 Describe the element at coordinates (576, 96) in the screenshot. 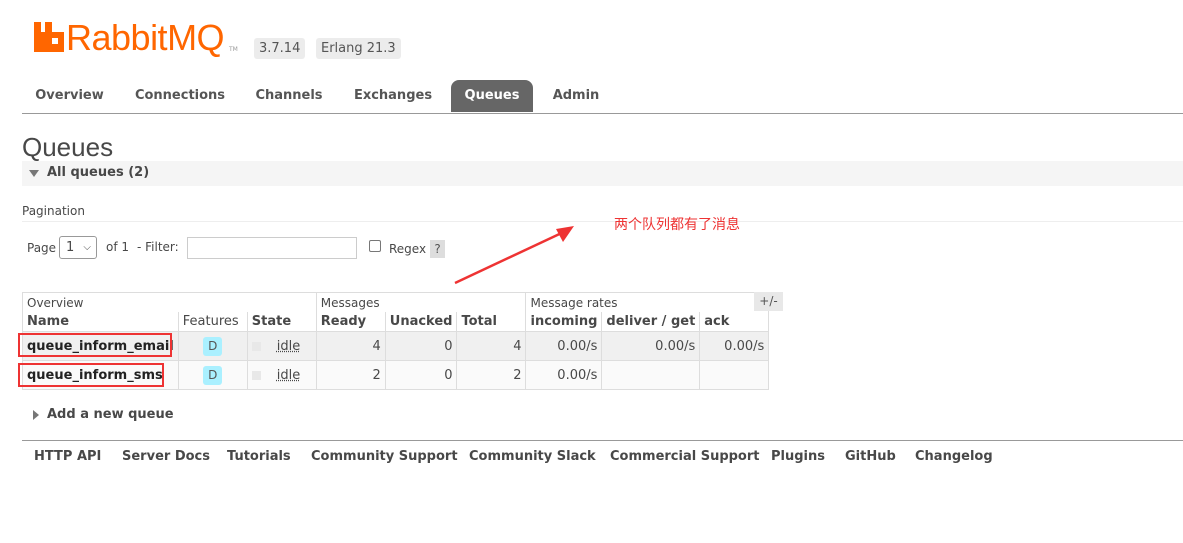

I see `tab-admin: Admin` at that location.